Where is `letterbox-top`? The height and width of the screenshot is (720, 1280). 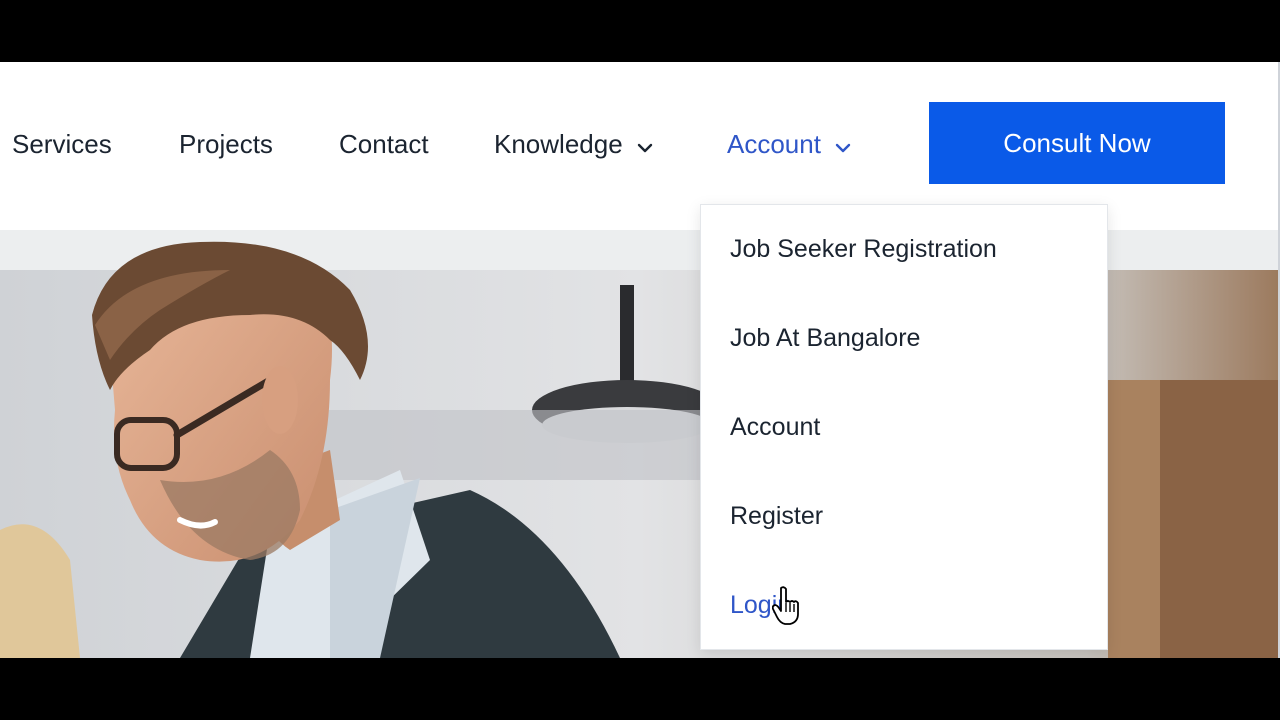 letterbox-top is located at coordinates (640, 31).